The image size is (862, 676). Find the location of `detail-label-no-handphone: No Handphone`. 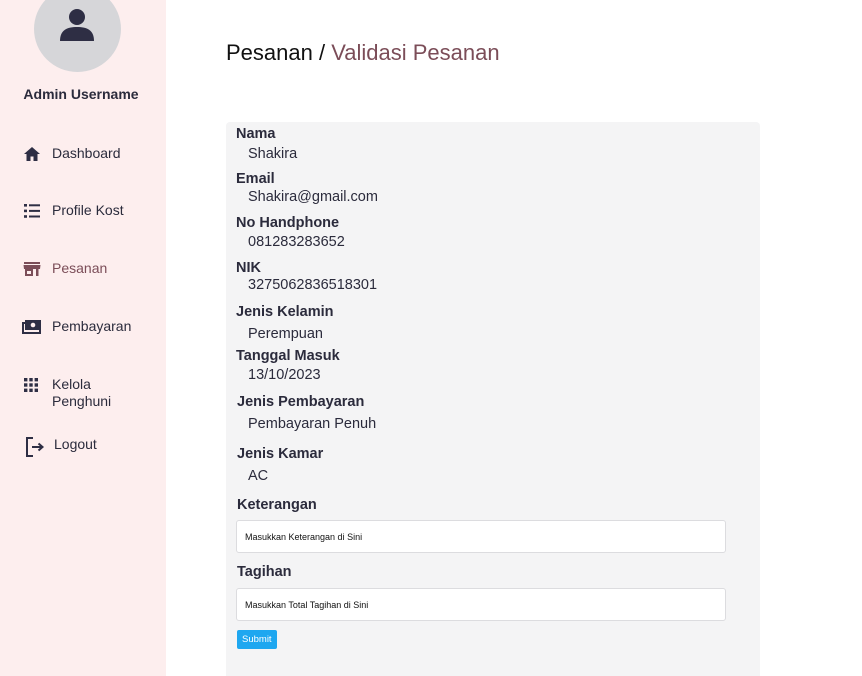

detail-label-no-handphone: No Handphone is located at coordinates (288, 223).